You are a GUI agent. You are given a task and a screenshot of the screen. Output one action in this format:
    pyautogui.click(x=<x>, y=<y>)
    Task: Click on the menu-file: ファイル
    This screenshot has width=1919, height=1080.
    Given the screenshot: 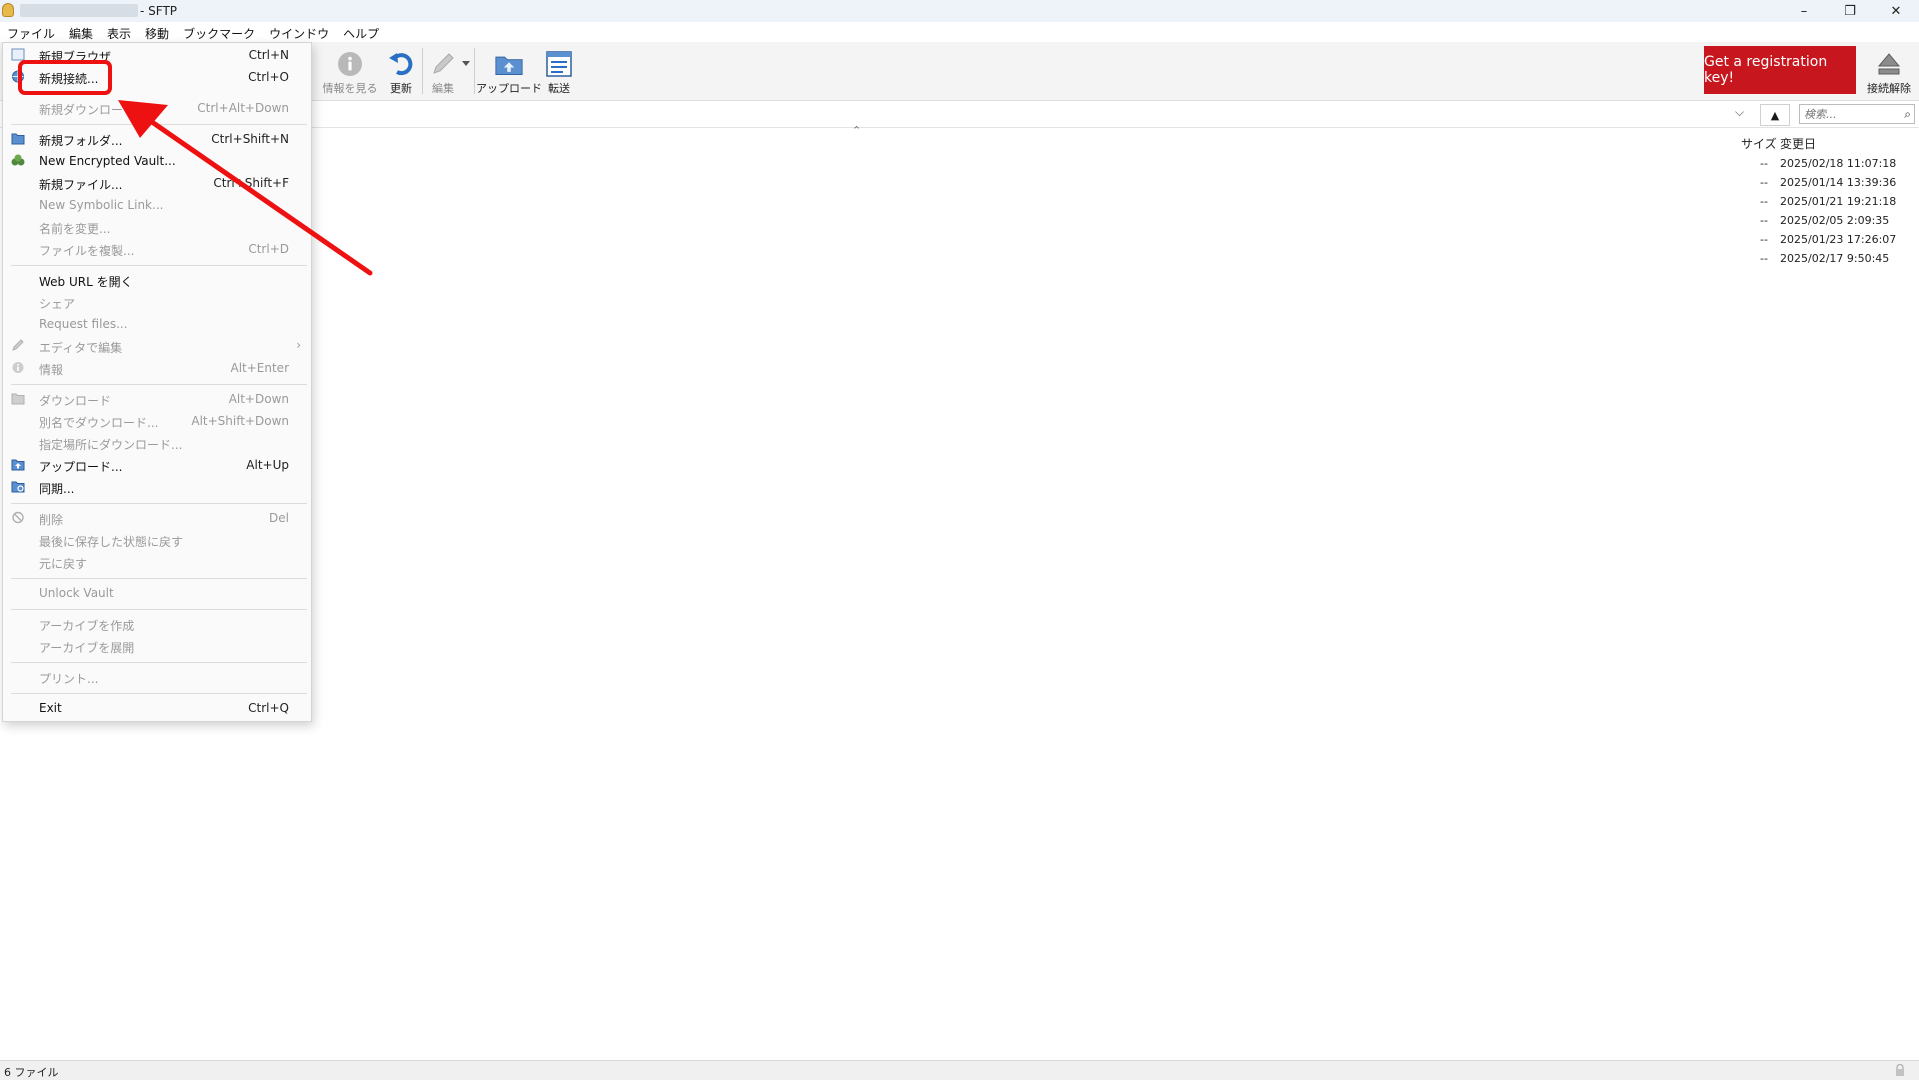 What is the action you would take?
    pyautogui.click(x=31, y=32)
    